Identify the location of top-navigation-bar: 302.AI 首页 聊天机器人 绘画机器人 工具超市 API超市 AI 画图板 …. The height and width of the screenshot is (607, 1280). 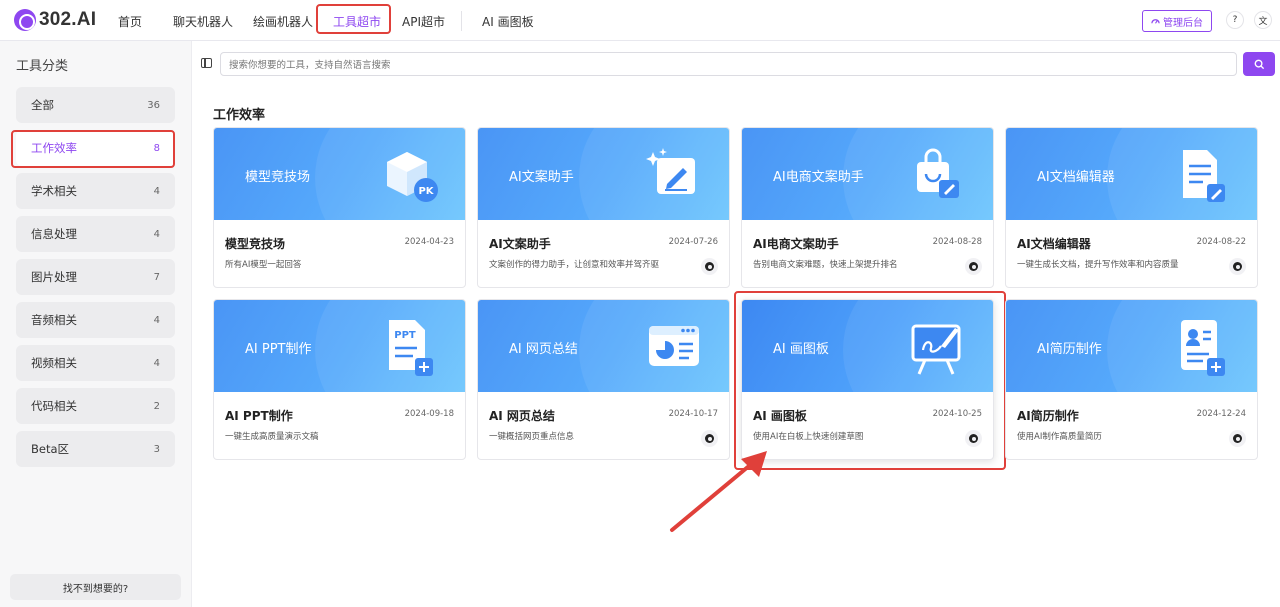
(640, 20).